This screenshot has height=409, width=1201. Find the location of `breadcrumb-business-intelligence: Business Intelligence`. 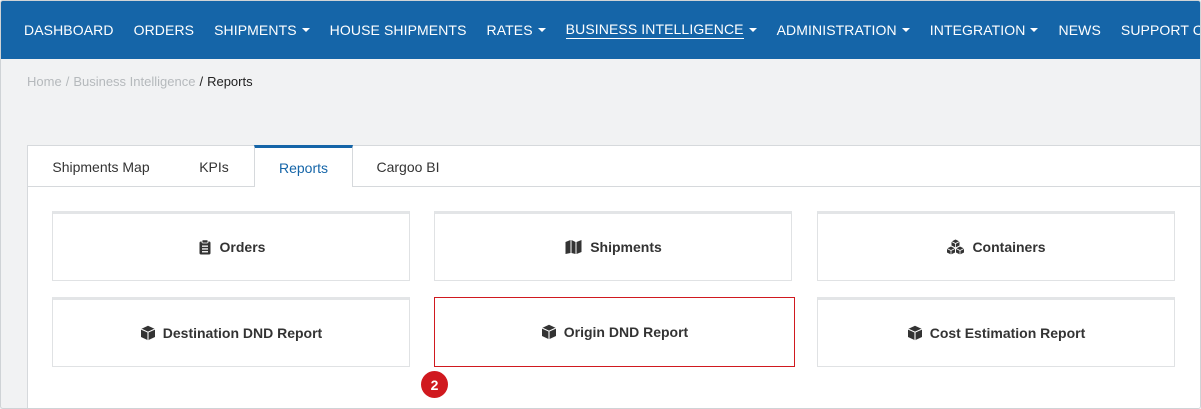

breadcrumb-business-intelligence: Business Intelligence is located at coordinates (134, 81).